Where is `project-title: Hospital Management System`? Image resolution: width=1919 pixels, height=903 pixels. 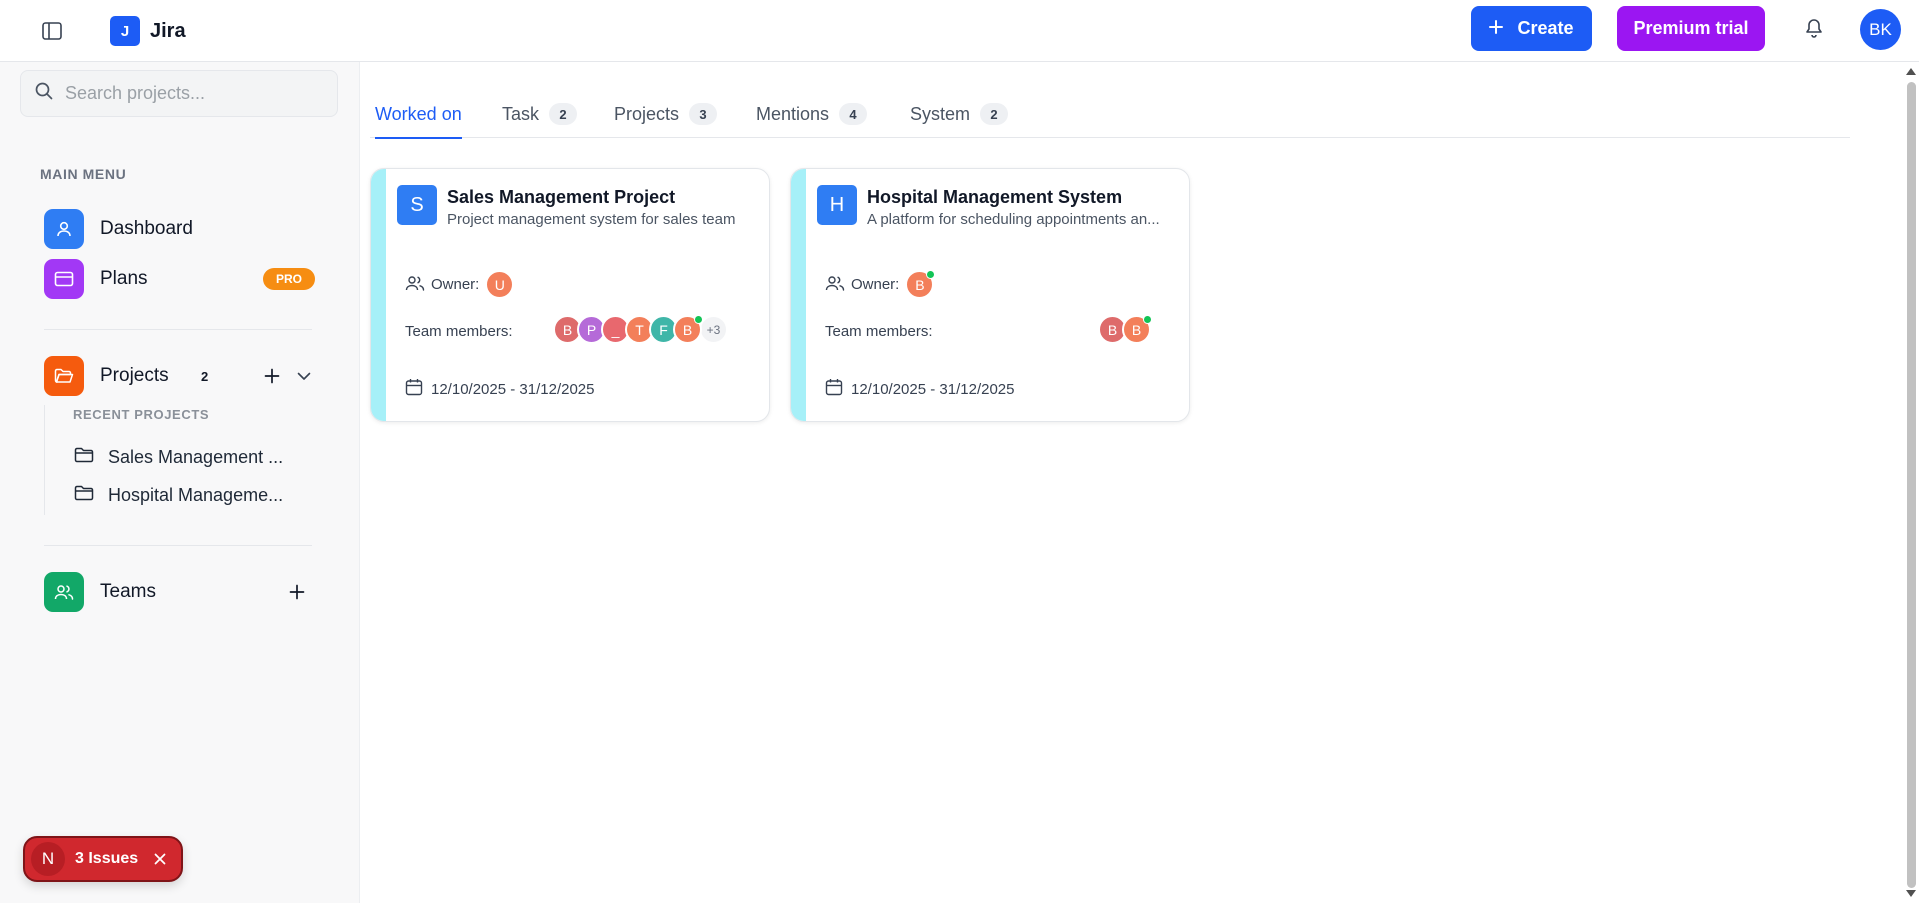 project-title: Hospital Management System is located at coordinates (995, 197).